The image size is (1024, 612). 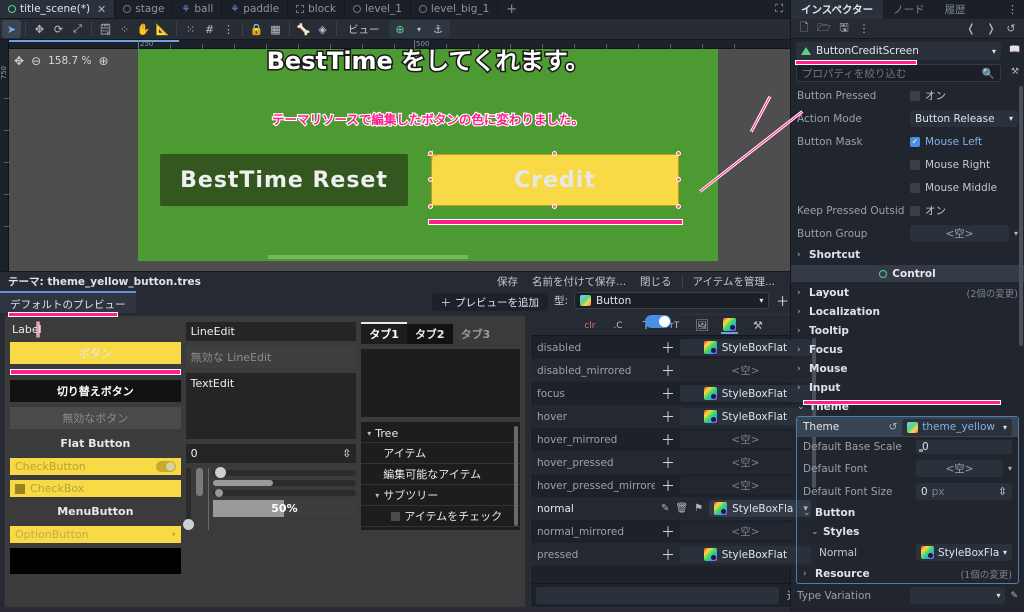 What do you see at coordinates (681, 508) in the screenshot?
I see `delete-icon: 🗑` at bounding box center [681, 508].